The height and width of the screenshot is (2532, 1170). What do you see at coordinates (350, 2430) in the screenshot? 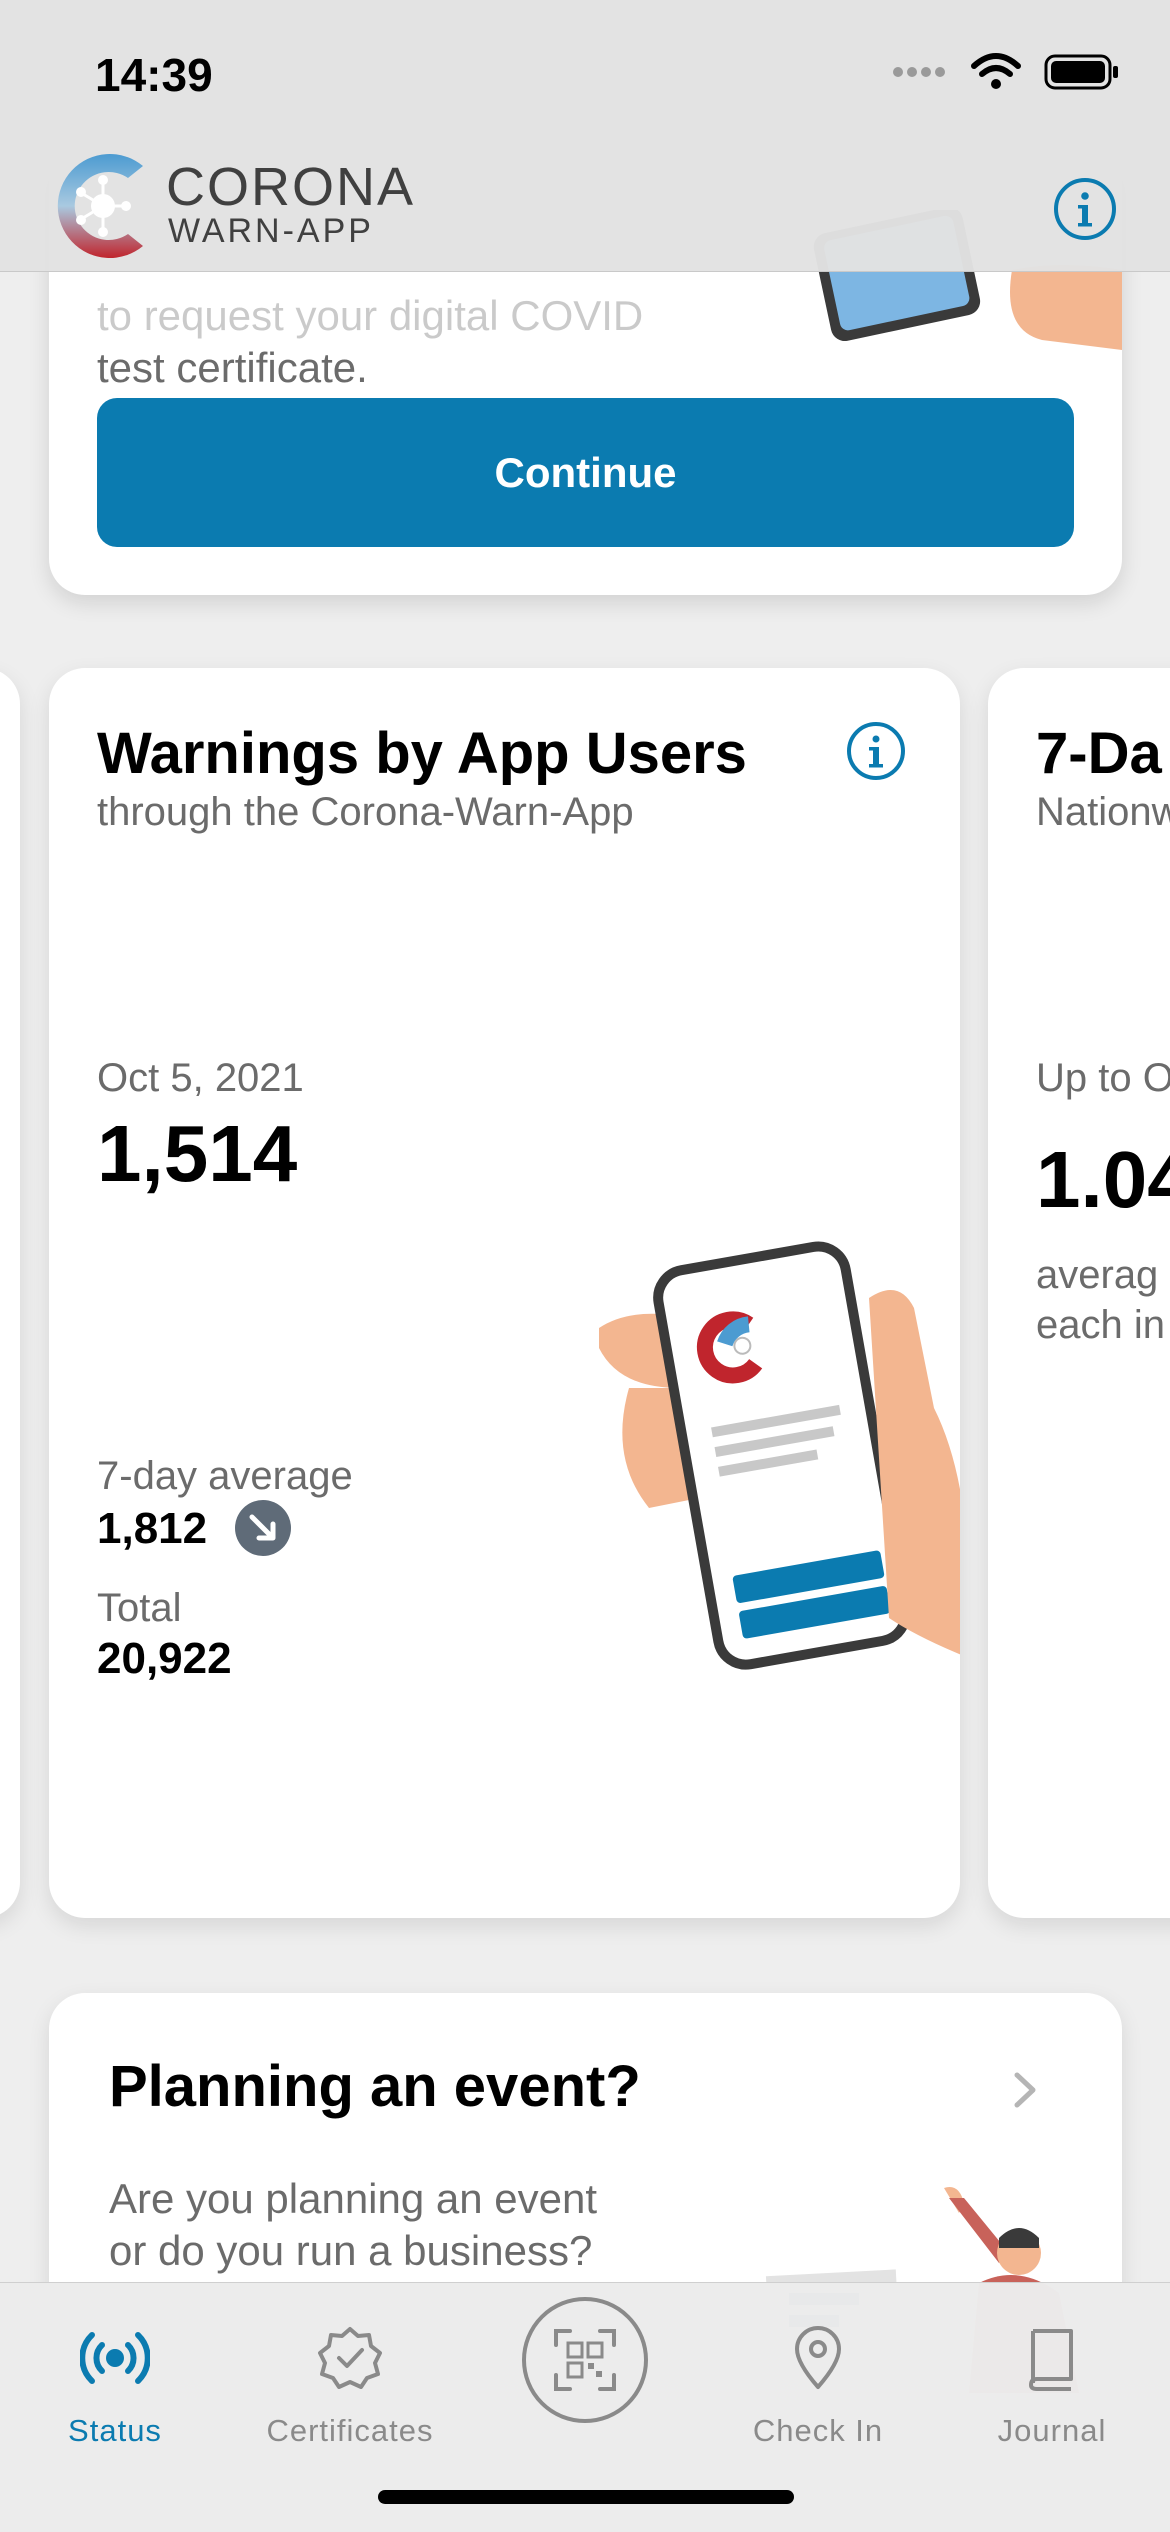
I see `tab-label: Certificates` at bounding box center [350, 2430].